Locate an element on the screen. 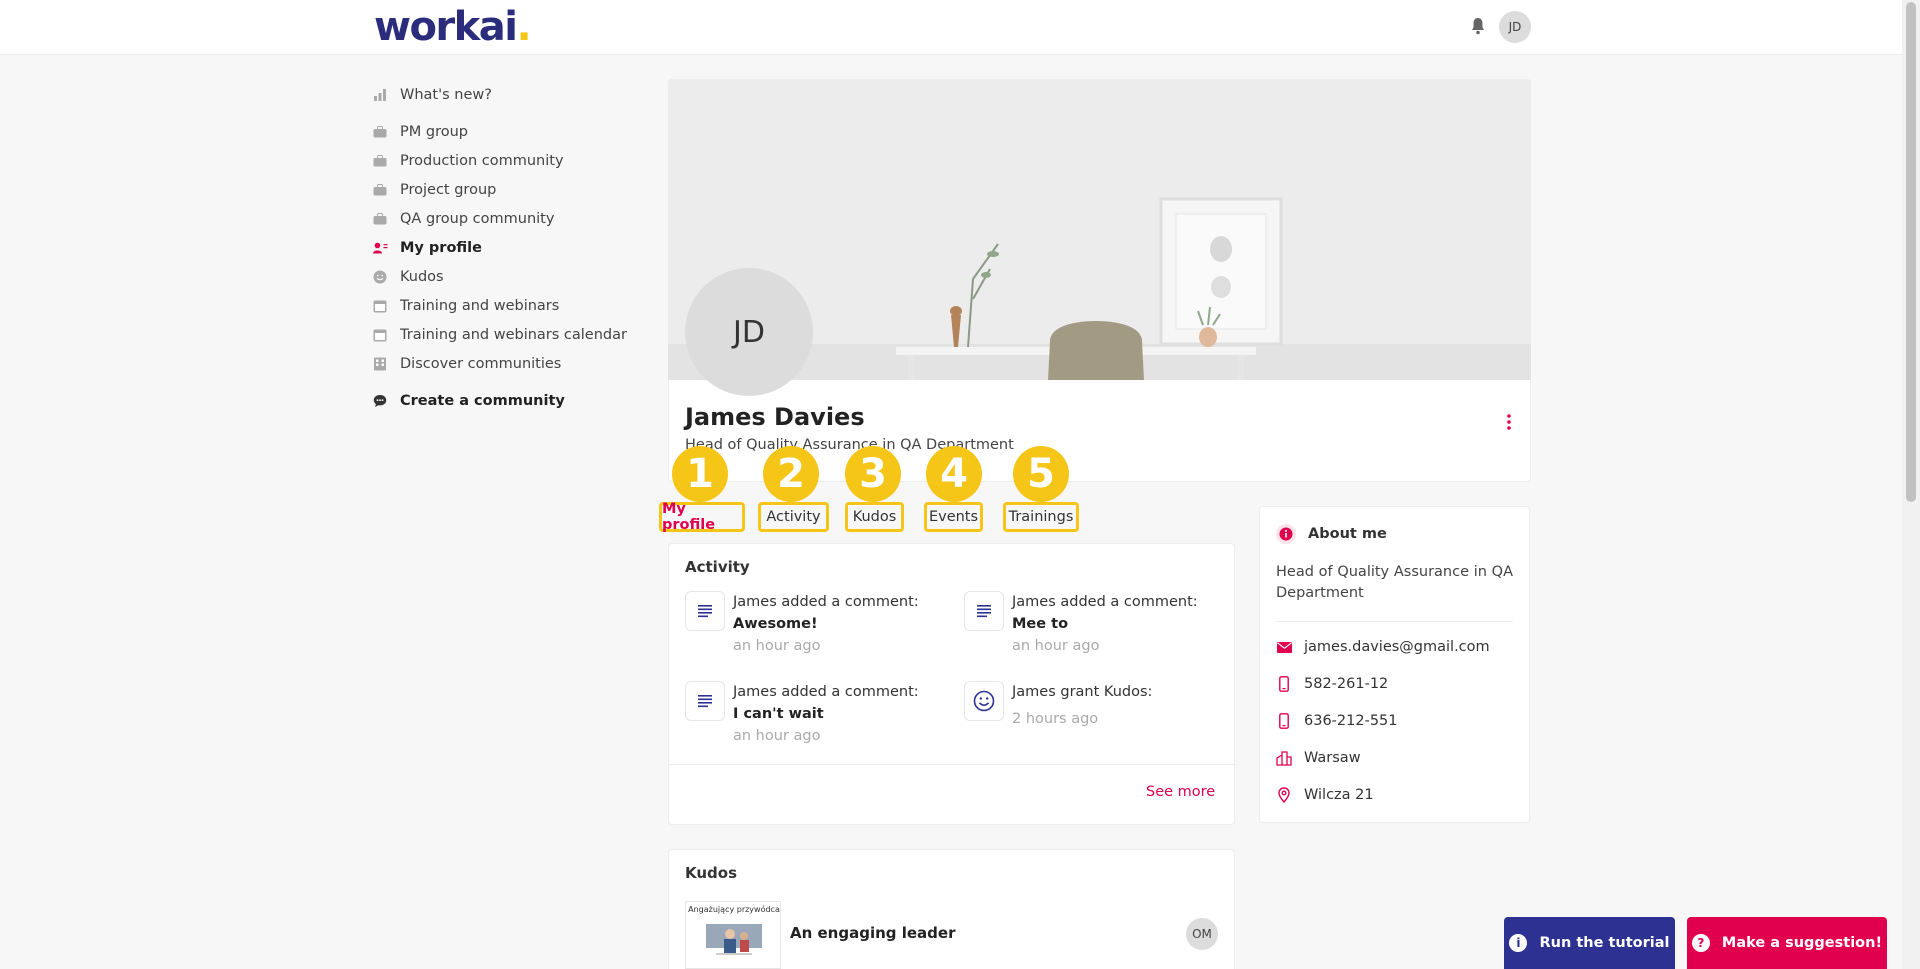  user-avatar: JD is located at coordinates (1515, 27).